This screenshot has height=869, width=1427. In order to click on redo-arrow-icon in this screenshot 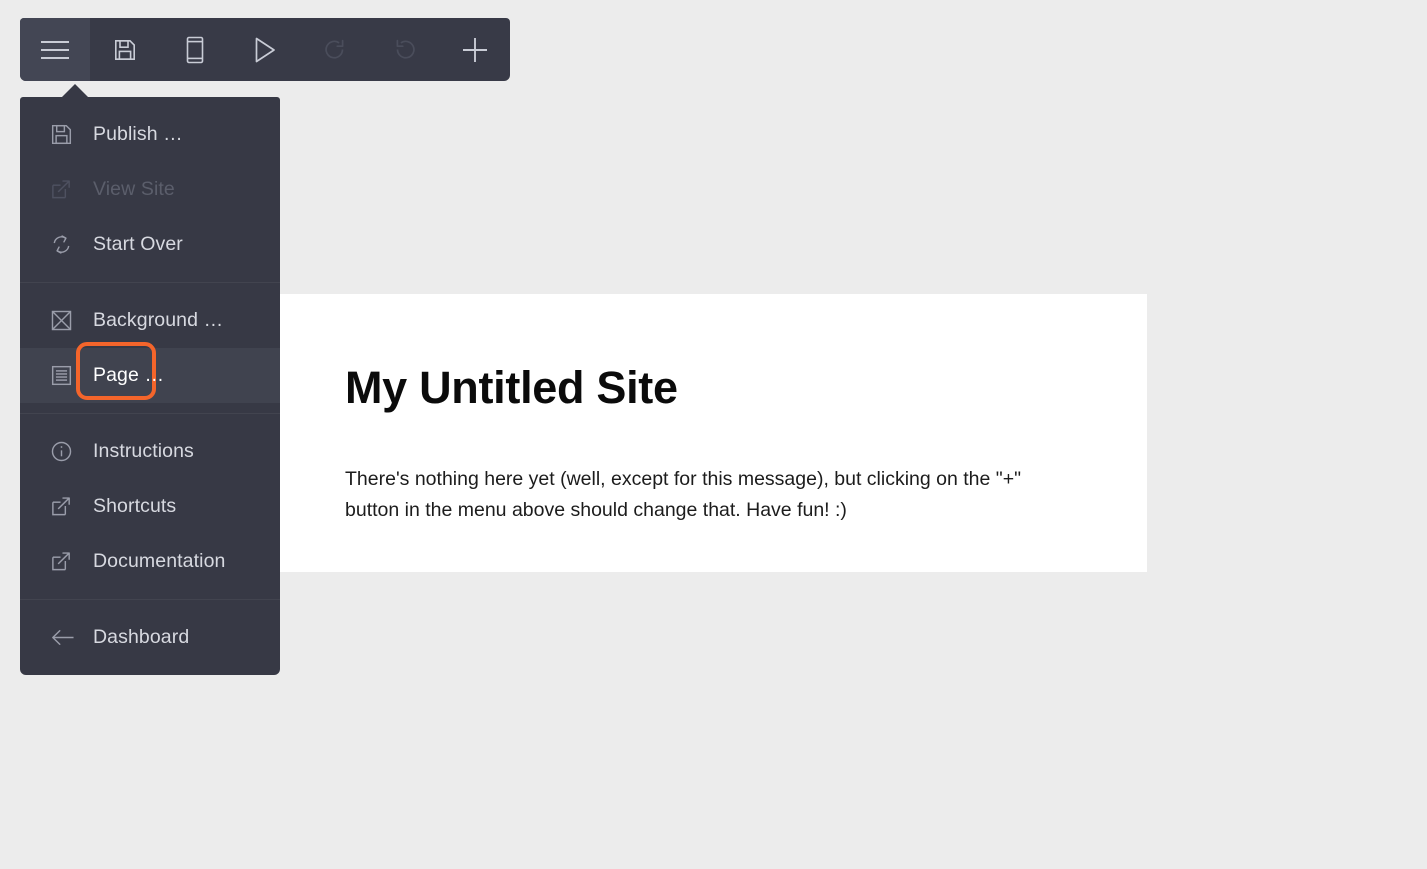, I will do `click(335, 50)`.